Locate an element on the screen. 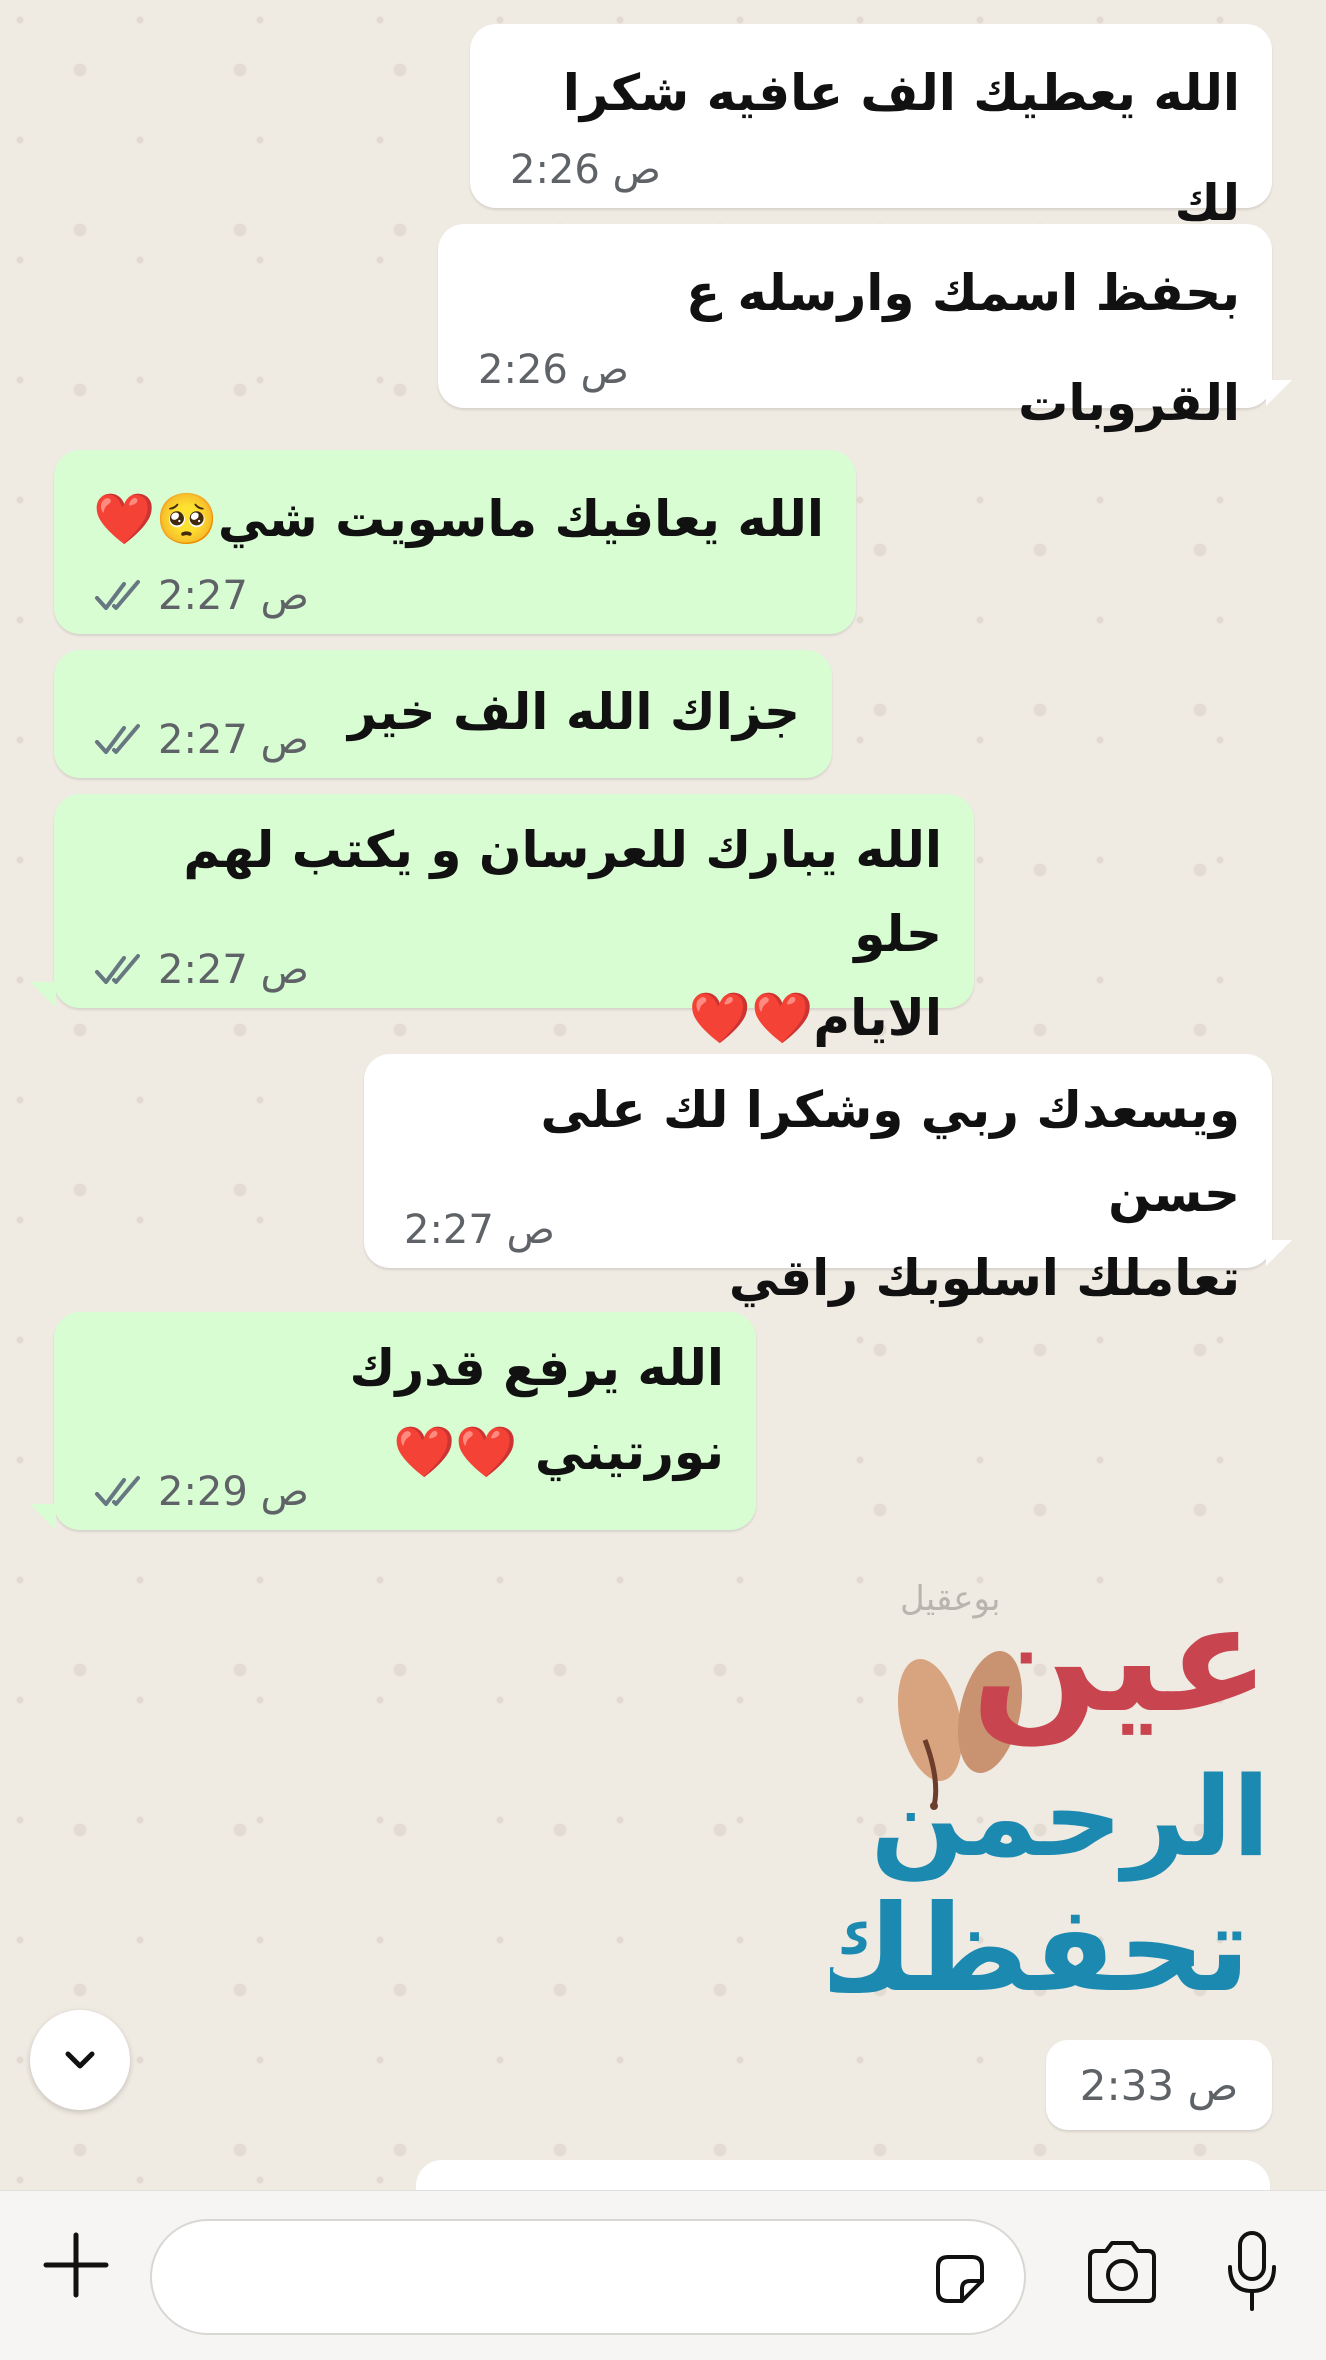  message-incoming-partial is located at coordinates (843, 2175).